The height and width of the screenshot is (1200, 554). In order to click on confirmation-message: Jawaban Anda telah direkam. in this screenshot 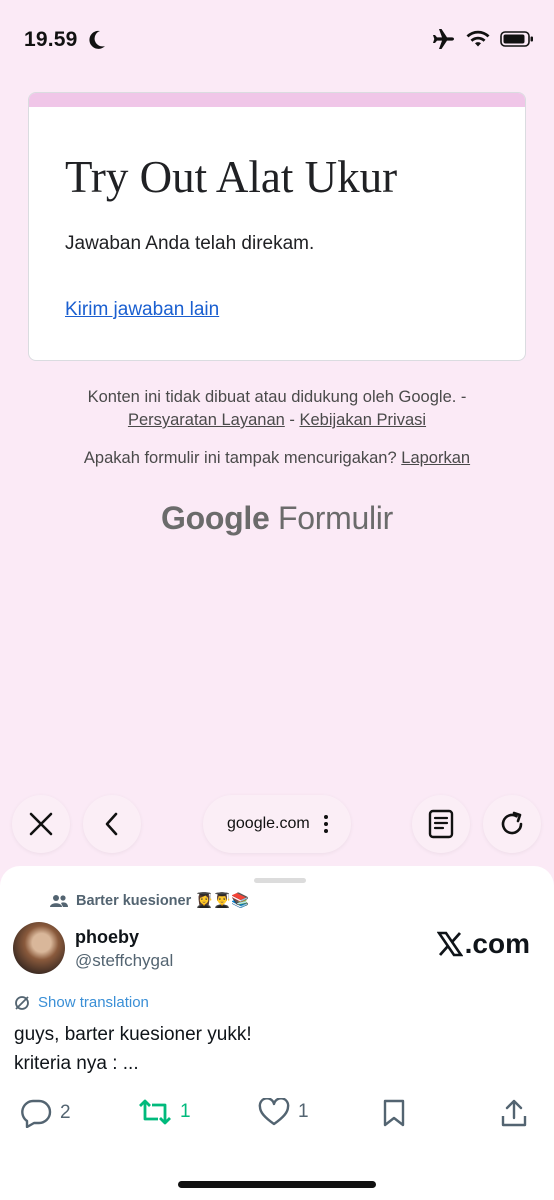, I will do `click(190, 243)`.